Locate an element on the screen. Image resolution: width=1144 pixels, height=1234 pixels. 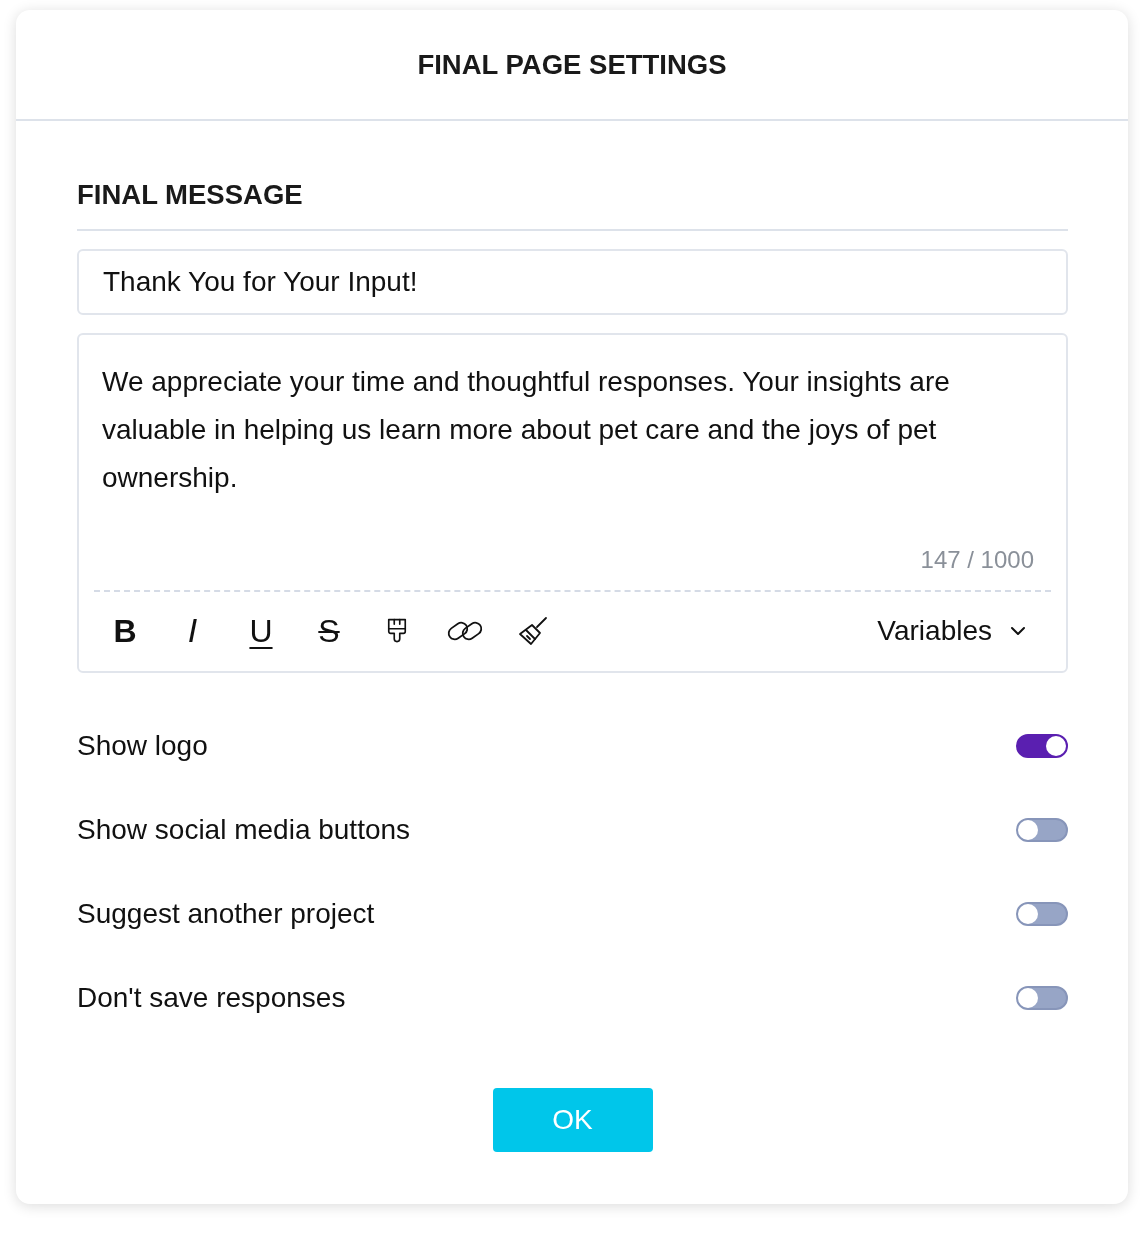
dialog-title: FINAL PAGE SETTINGS is located at coordinates (572, 64).